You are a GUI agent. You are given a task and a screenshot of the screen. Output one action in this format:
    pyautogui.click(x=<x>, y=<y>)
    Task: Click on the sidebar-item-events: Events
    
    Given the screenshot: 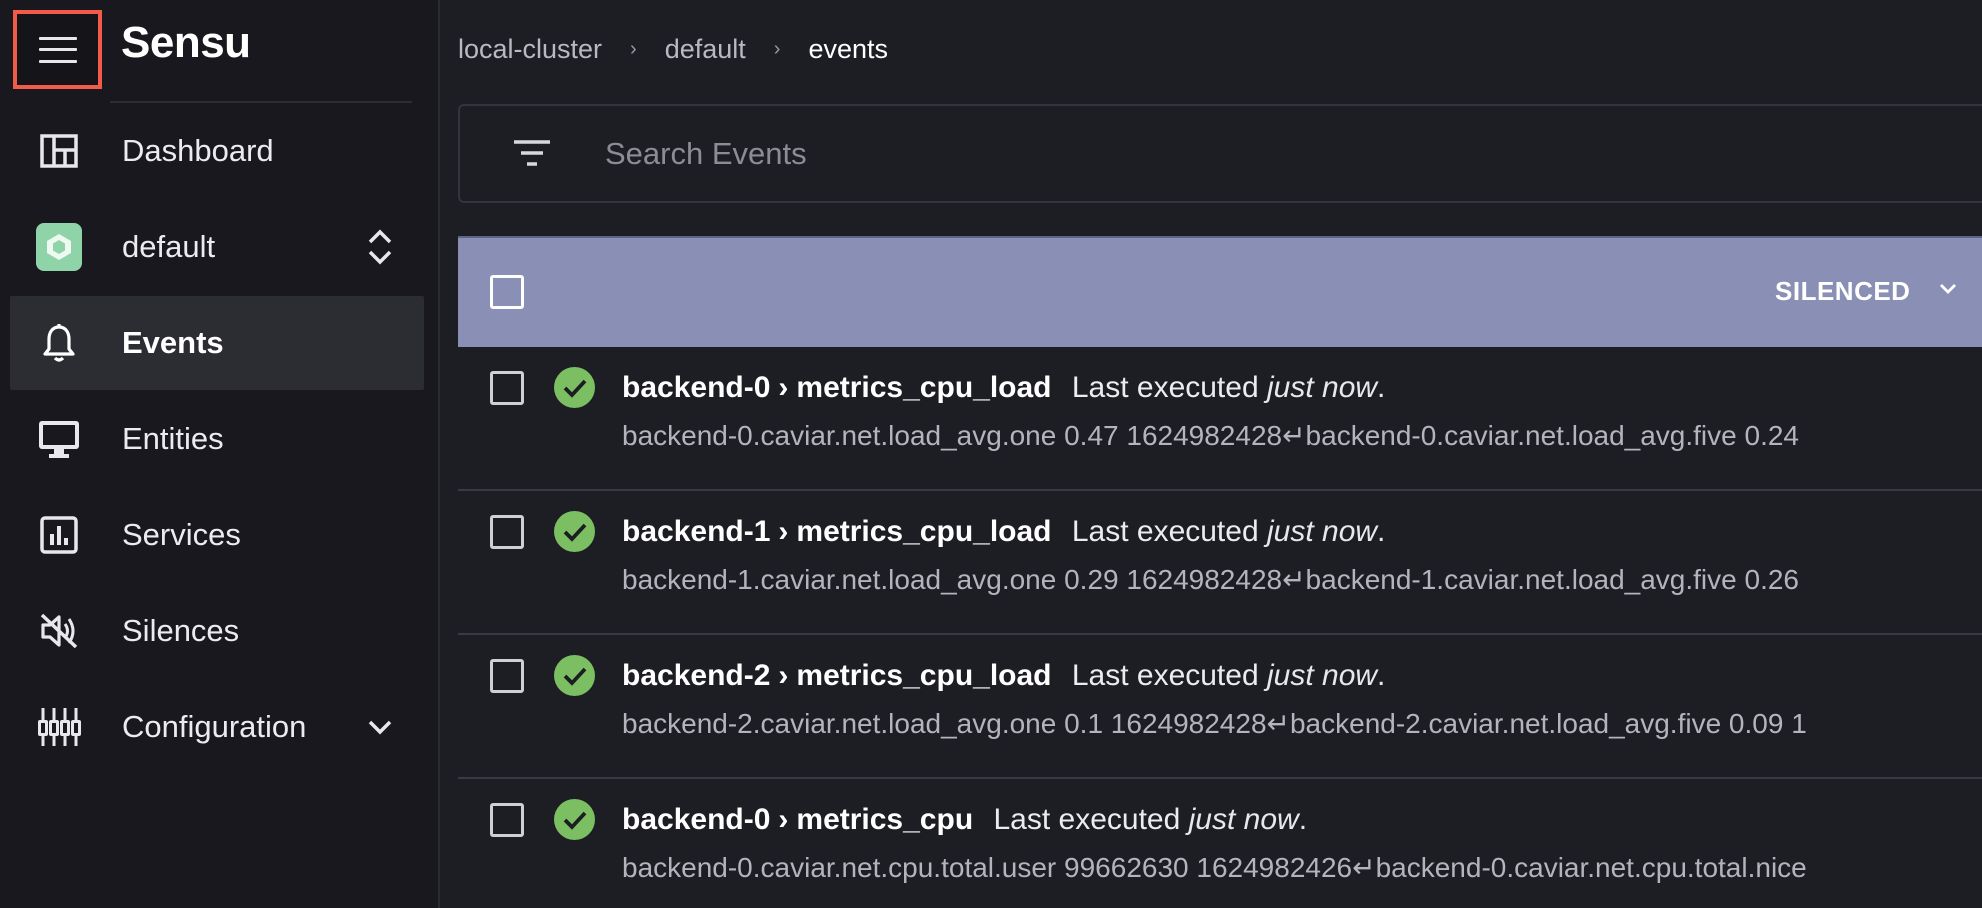 What is the action you would take?
    pyautogui.click(x=217, y=343)
    